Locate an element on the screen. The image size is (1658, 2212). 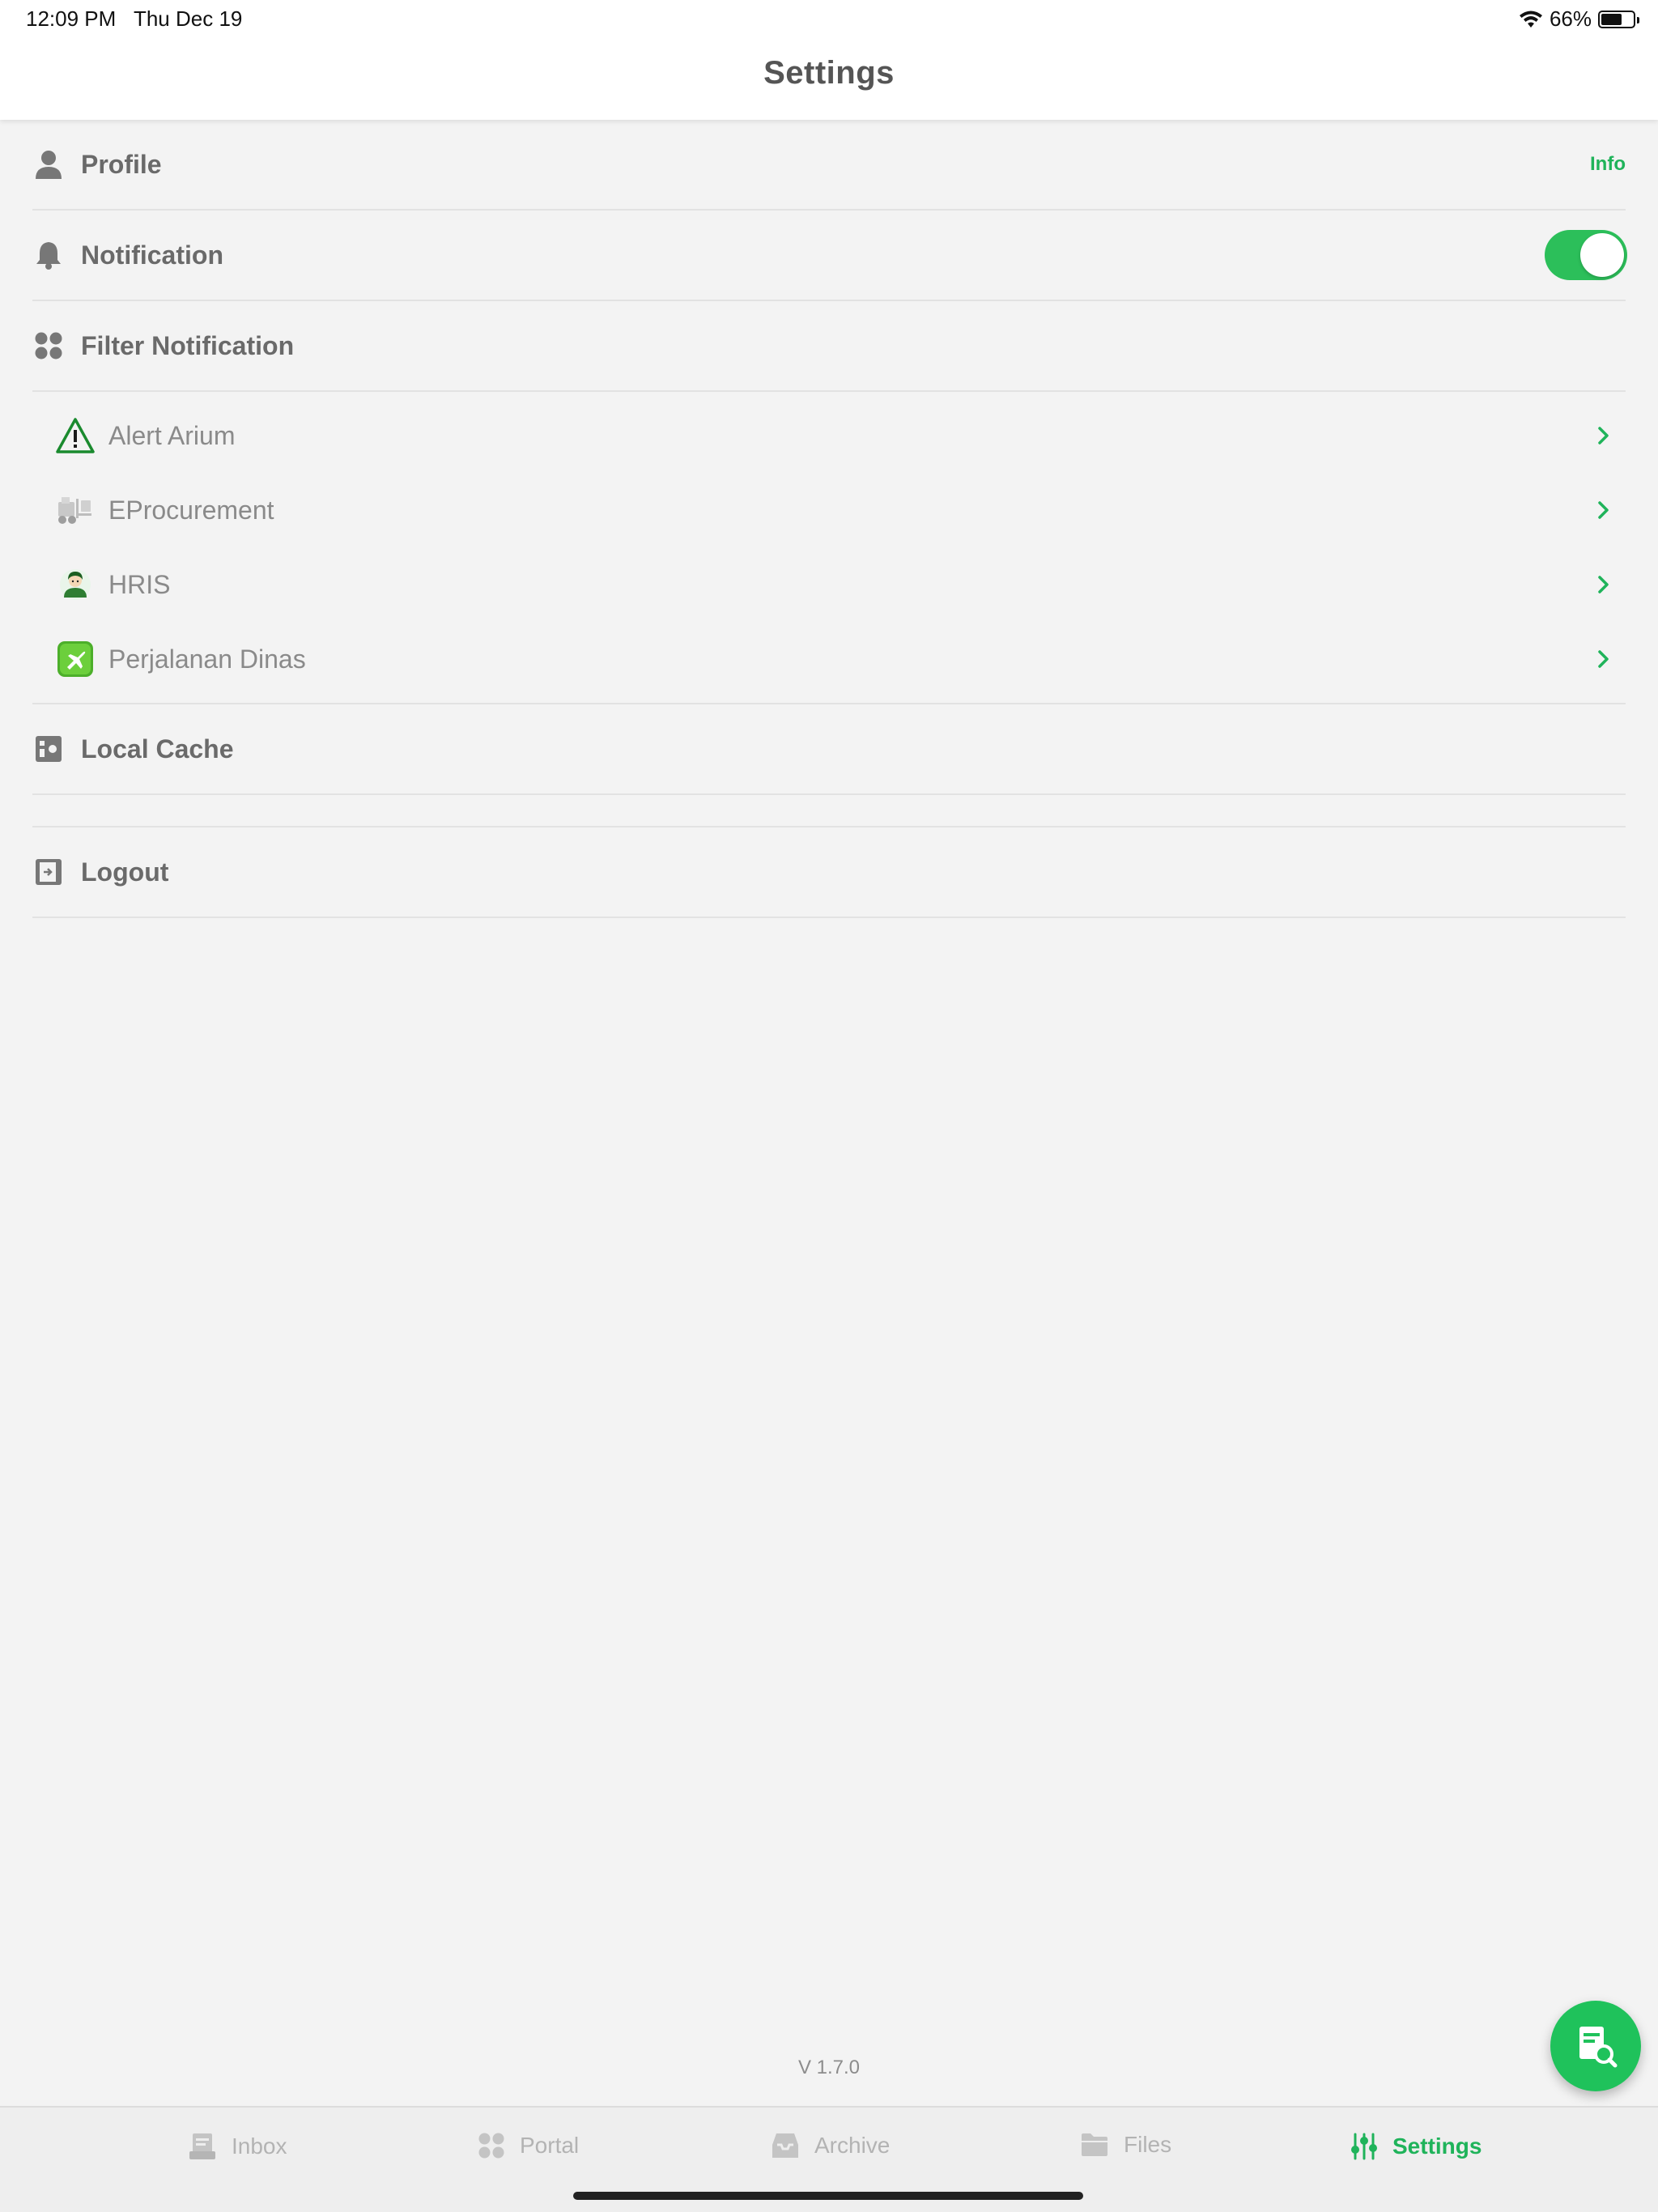
tab-files: Files is located at coordinates (1125, 2145).